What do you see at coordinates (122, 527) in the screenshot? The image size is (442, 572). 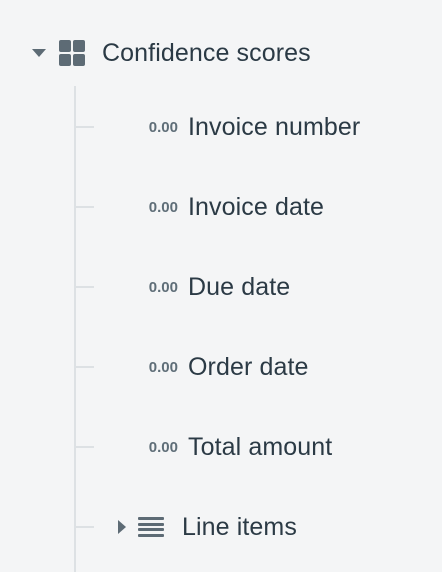 I see `caret-right-icon` at bounding box center [122, 527].